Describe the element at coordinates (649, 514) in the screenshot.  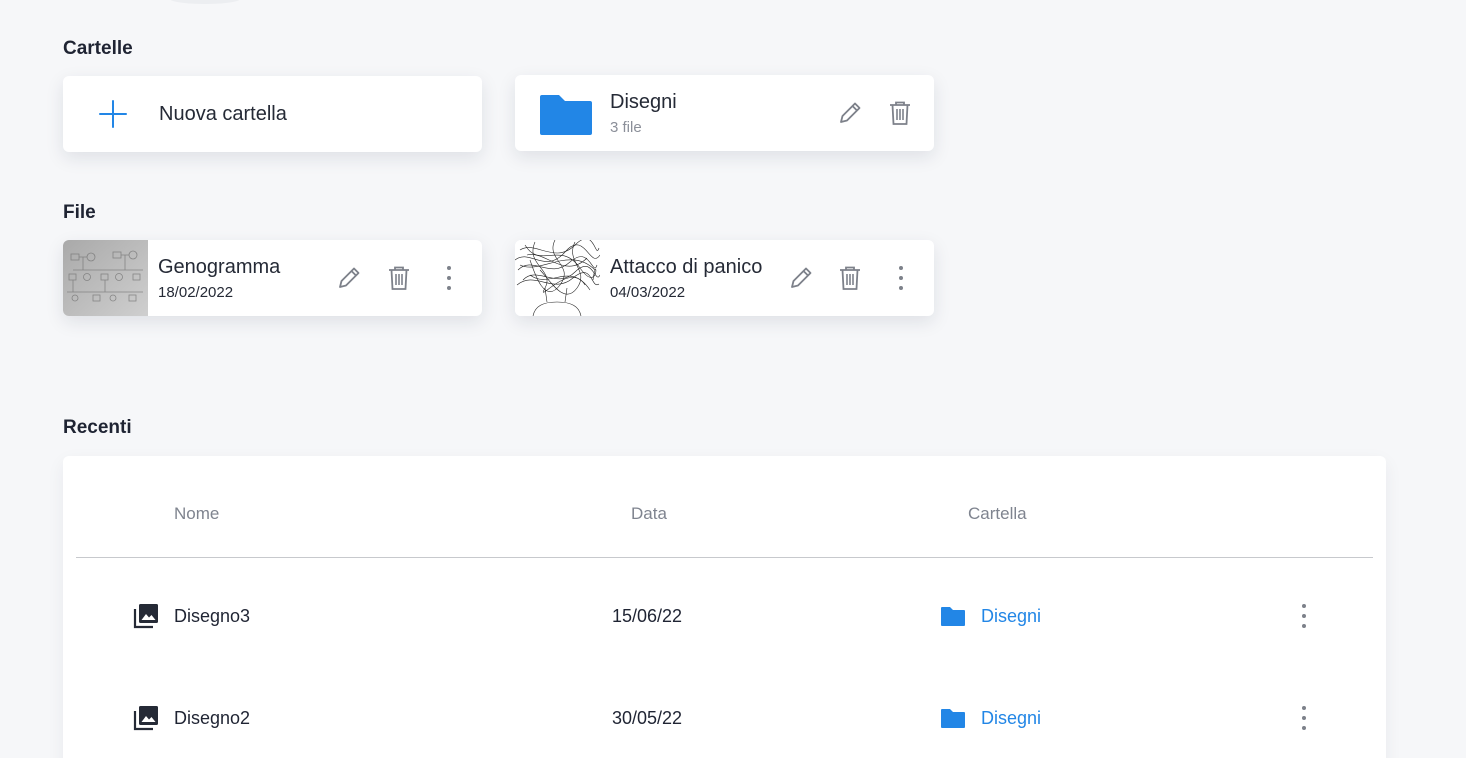
I see `column-header-date: Data` at that location.